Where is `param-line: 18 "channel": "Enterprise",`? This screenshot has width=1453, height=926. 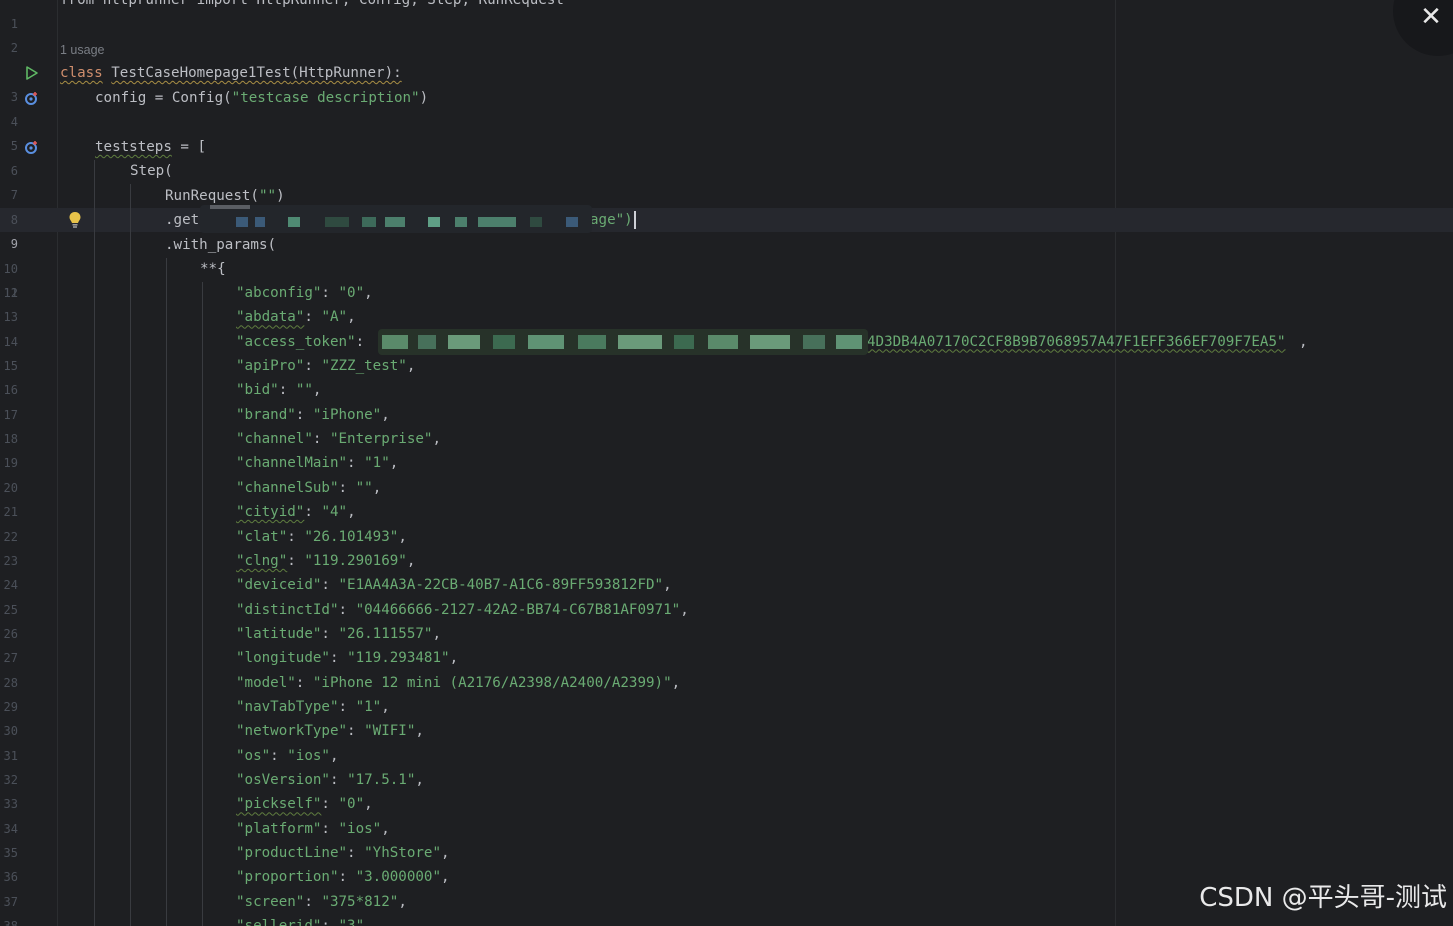 param-line: 18 "channel": "Enterprise", is located at coordinates (726, 439).